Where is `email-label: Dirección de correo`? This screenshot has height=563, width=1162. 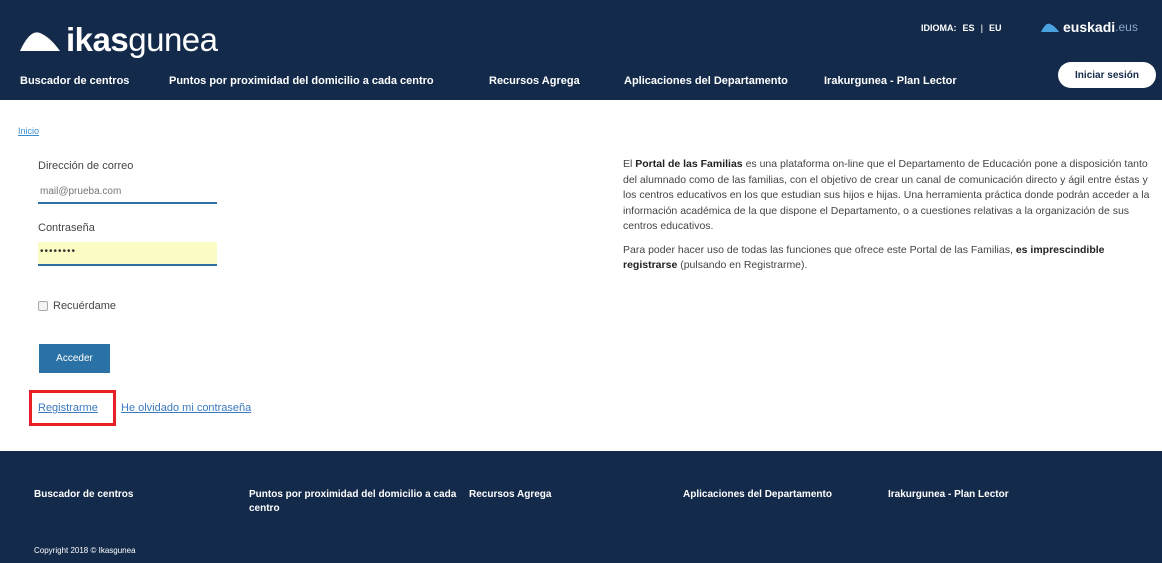 email-label: Dirección de correo is located at coordinates (86, 166).